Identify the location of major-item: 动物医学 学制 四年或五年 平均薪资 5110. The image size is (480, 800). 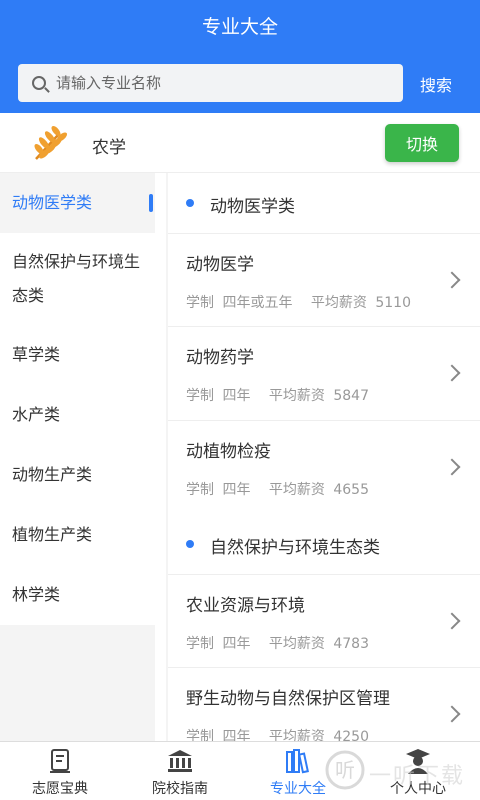
(324, 280).